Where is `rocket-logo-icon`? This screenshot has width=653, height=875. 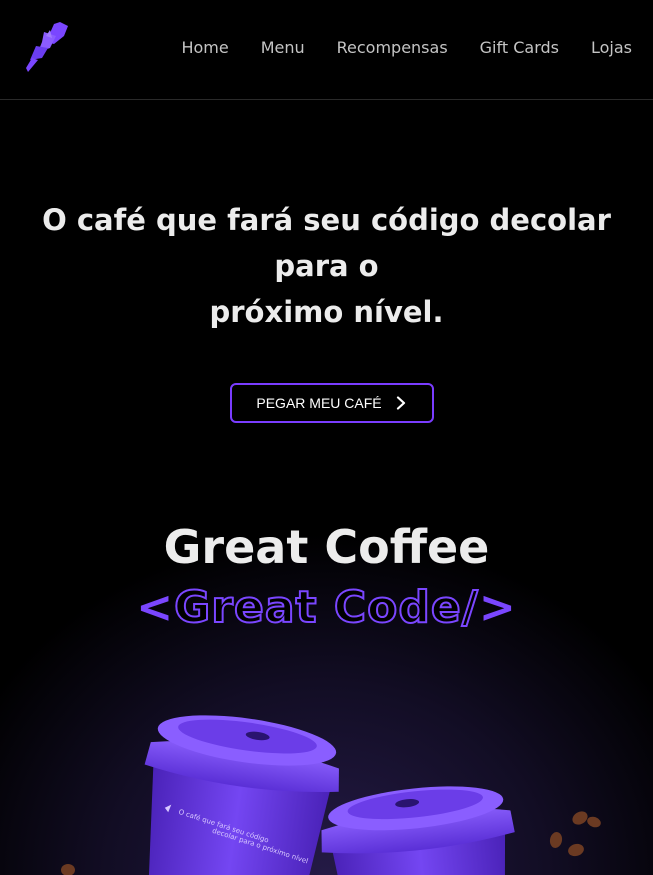 rocket-logo-icon is located at coordinates (46, 47).